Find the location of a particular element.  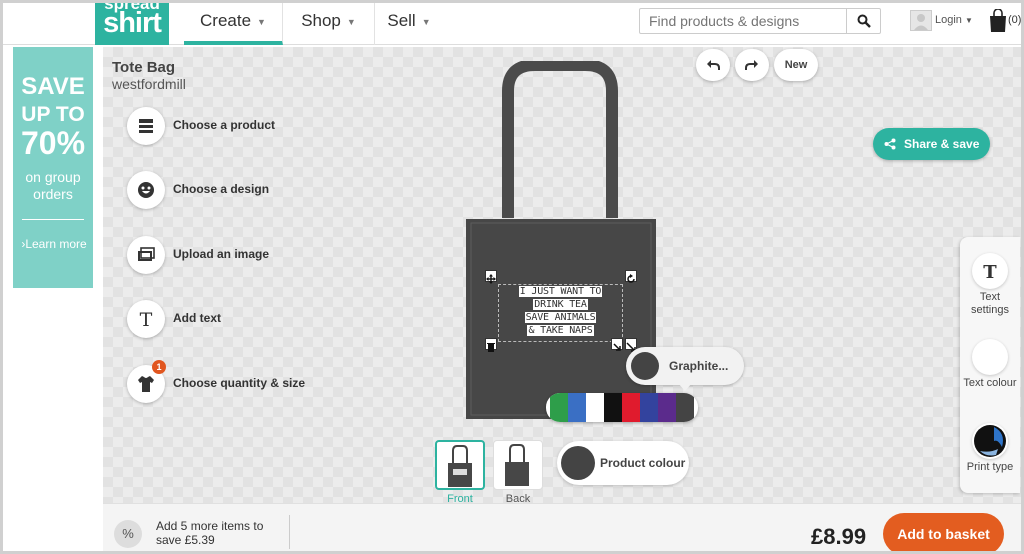

text-tools-panel: T Text settings Text colour Print type is located at coordinates (990, 365).